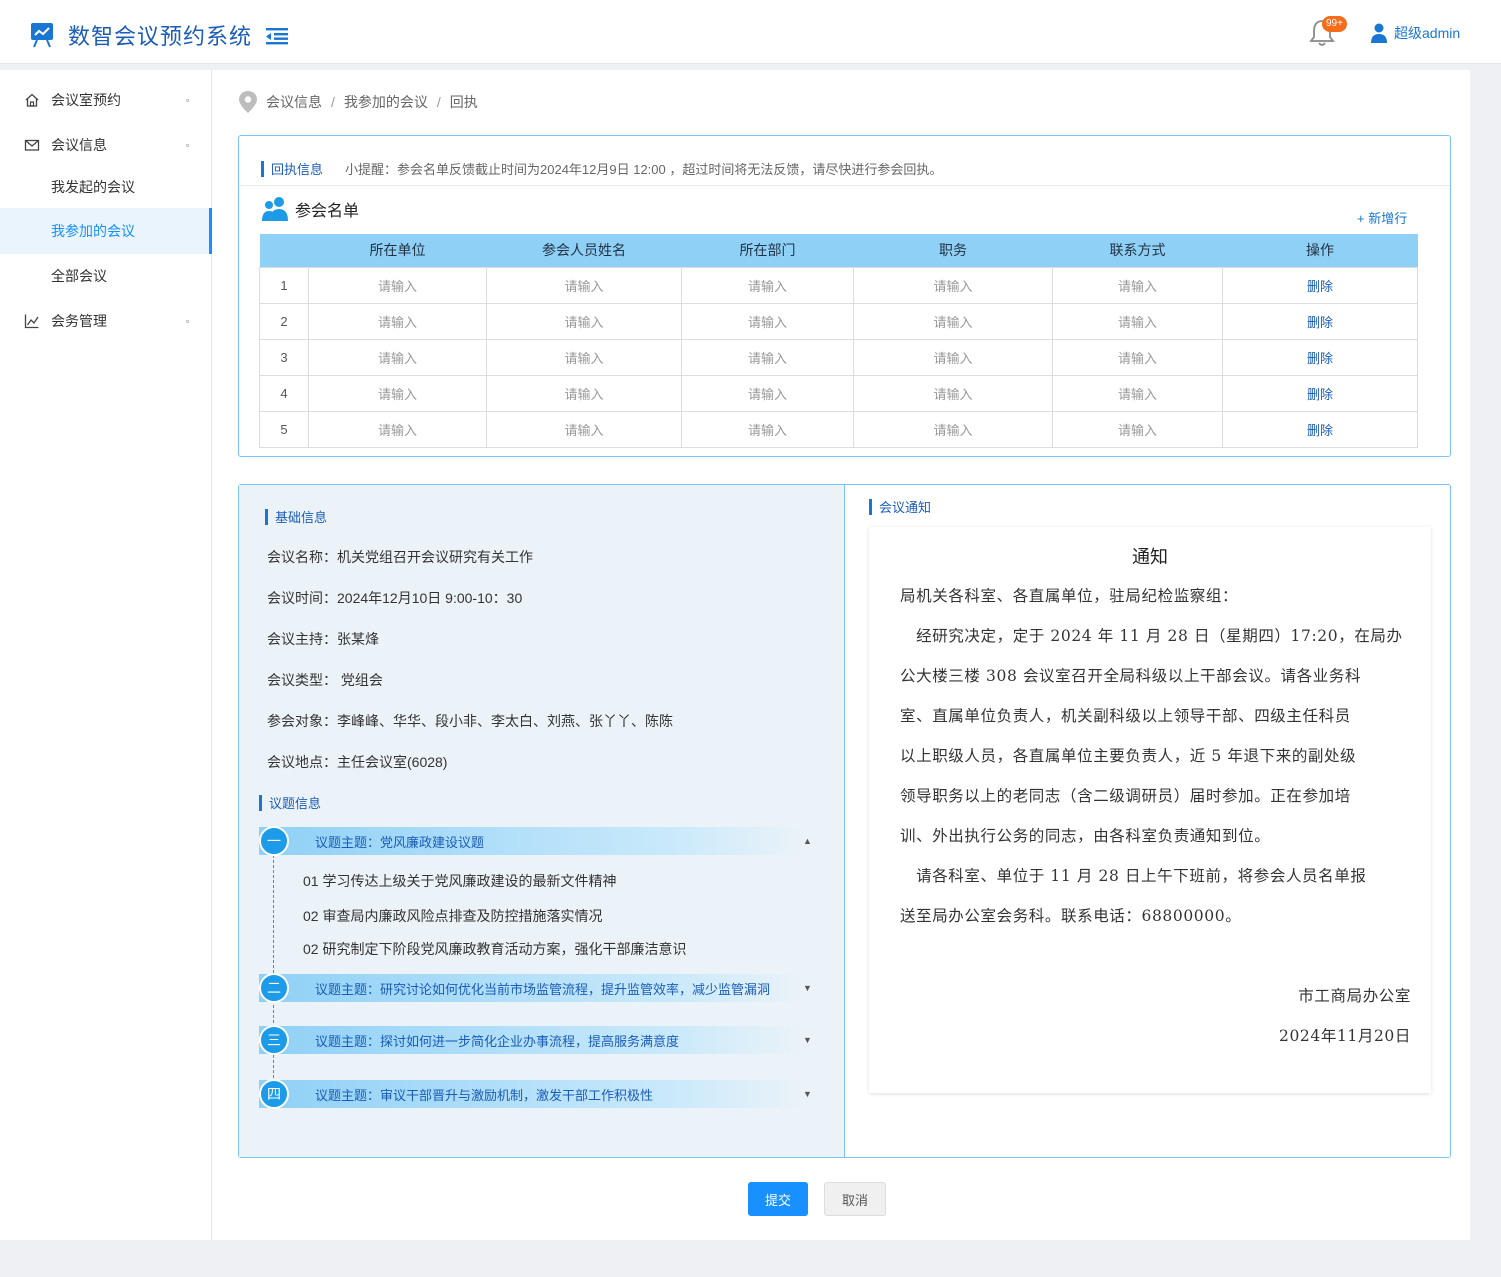  I want to click on sidebar: 会议室预约 ▫ 会议信息 ▫ 我发起的会议 我参加的会议 全部会议 会务管理 ▫, so click(106, 655).